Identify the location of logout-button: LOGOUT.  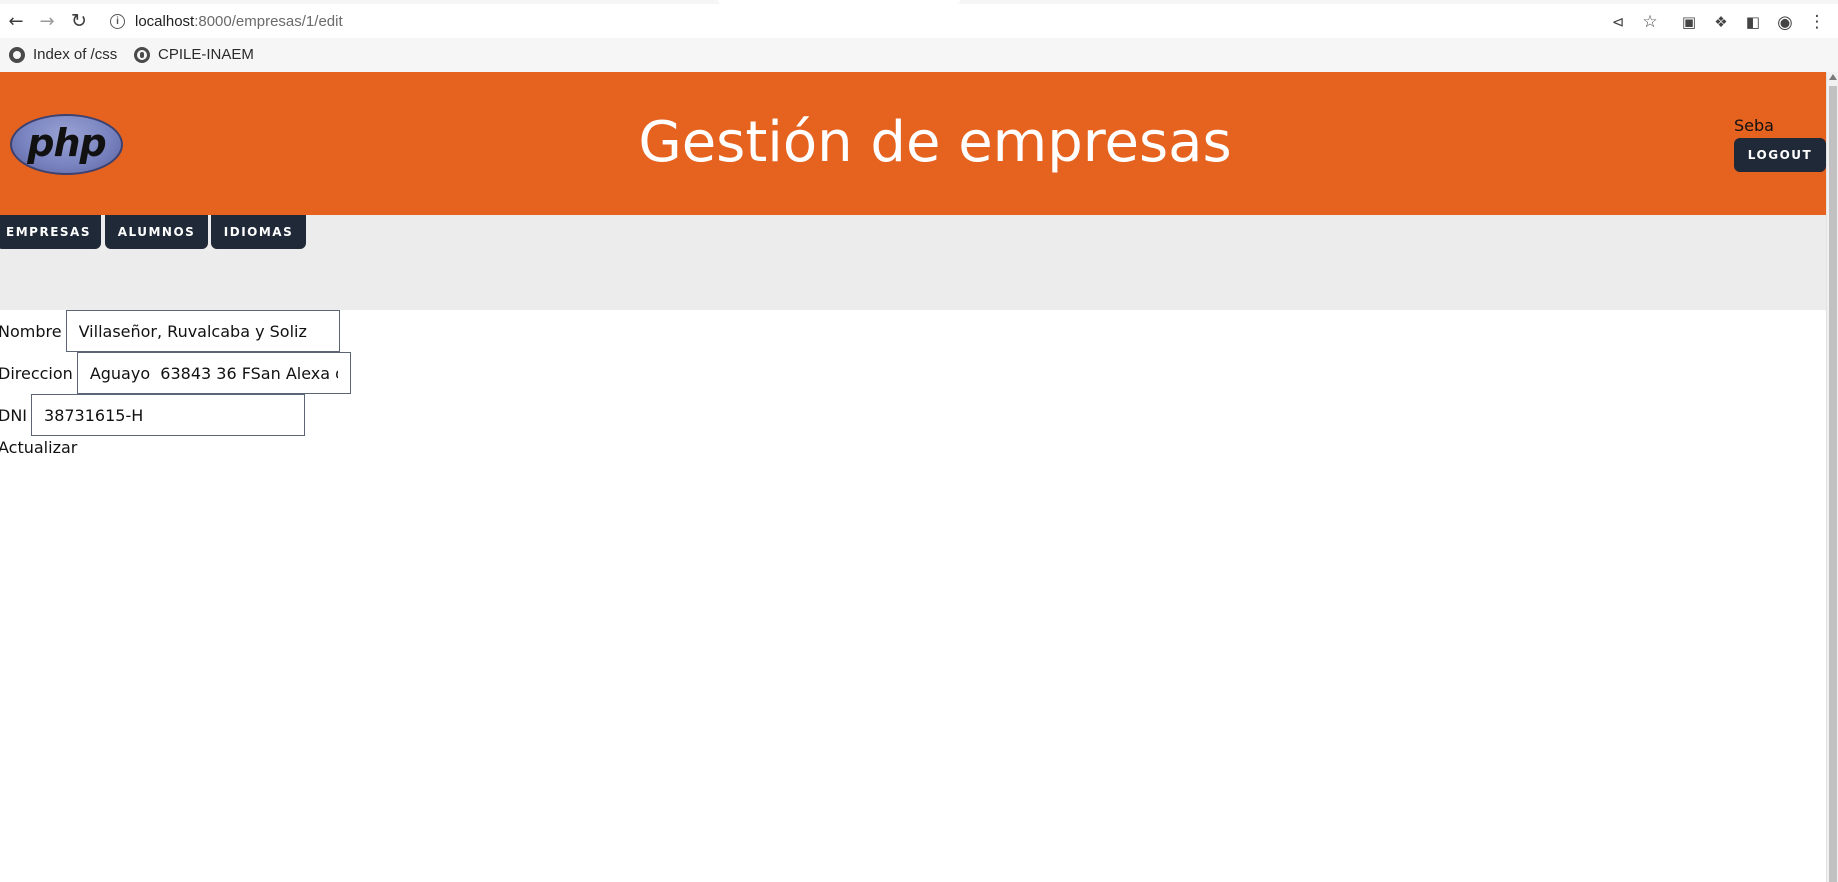
(1780, 155).